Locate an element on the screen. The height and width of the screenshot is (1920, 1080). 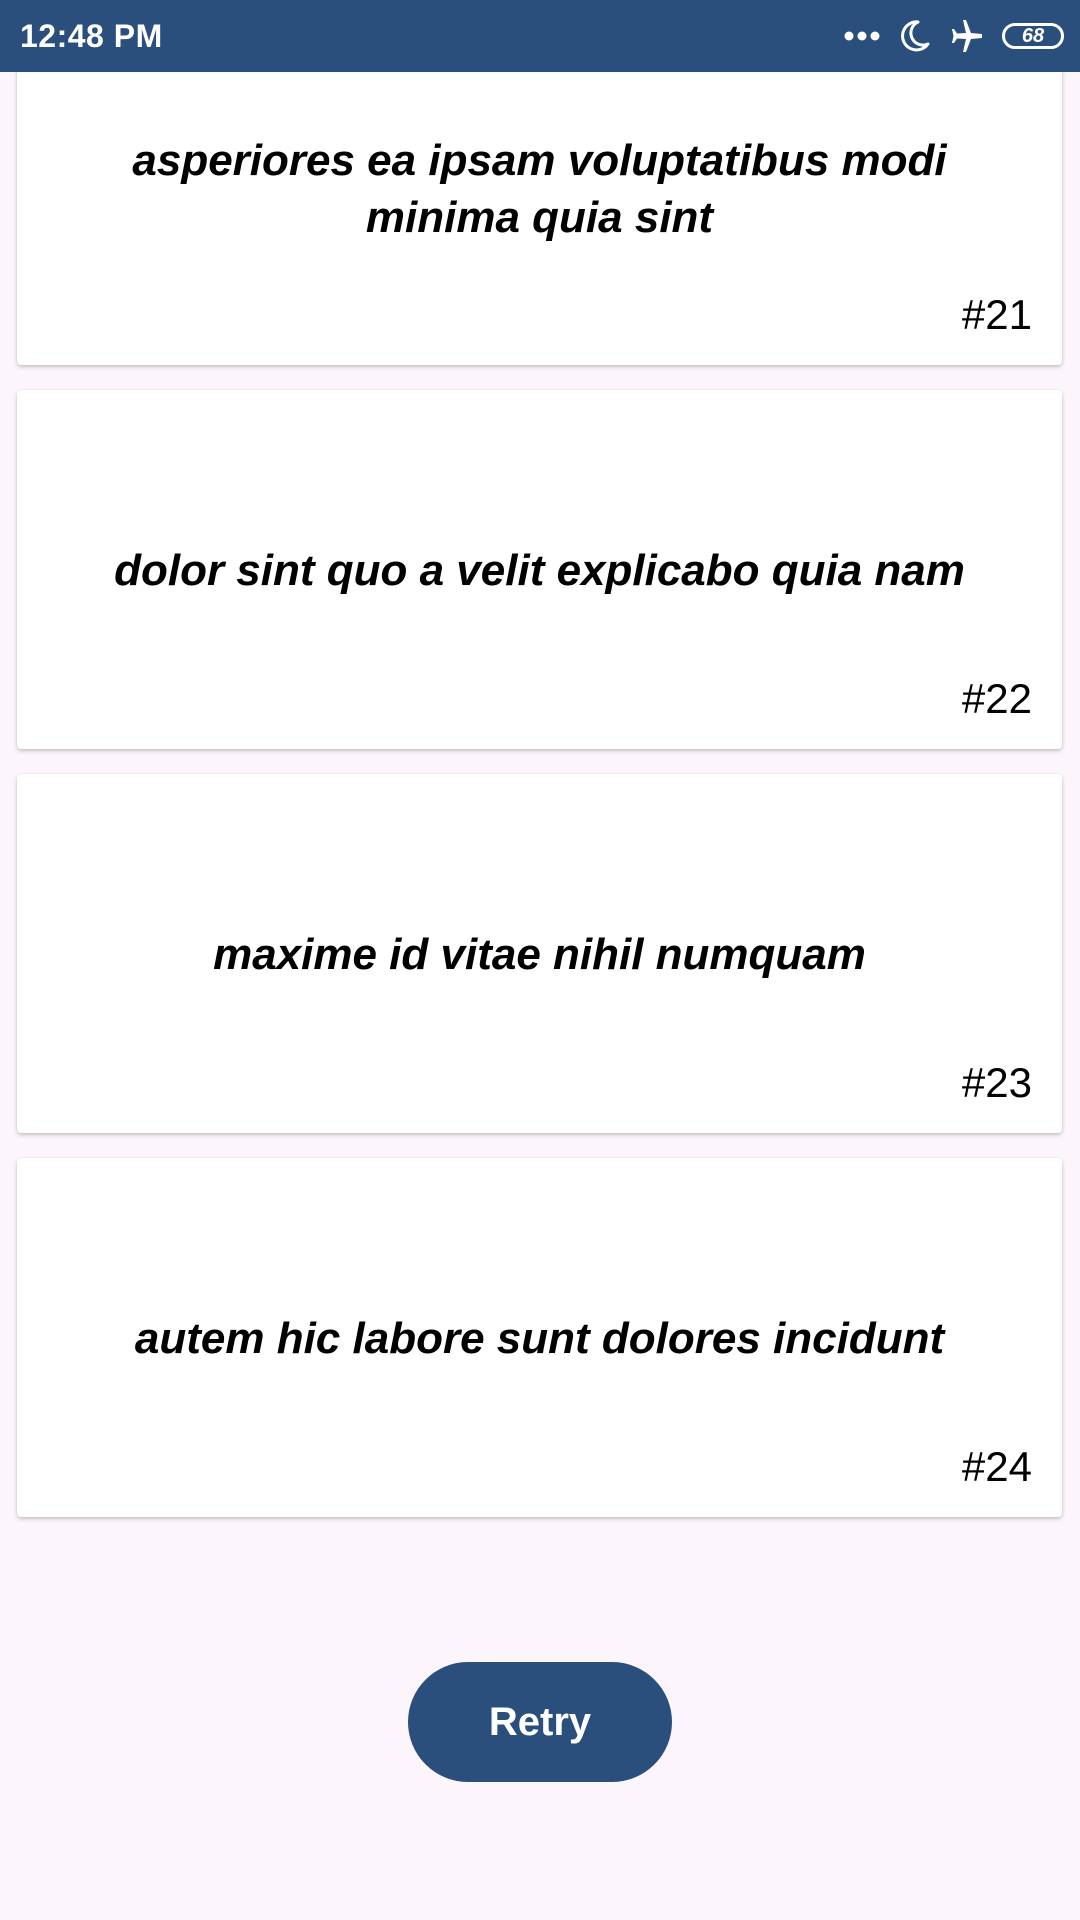
item-title: maxime id vitae nihil numquam is located at coordinates (539, 954).